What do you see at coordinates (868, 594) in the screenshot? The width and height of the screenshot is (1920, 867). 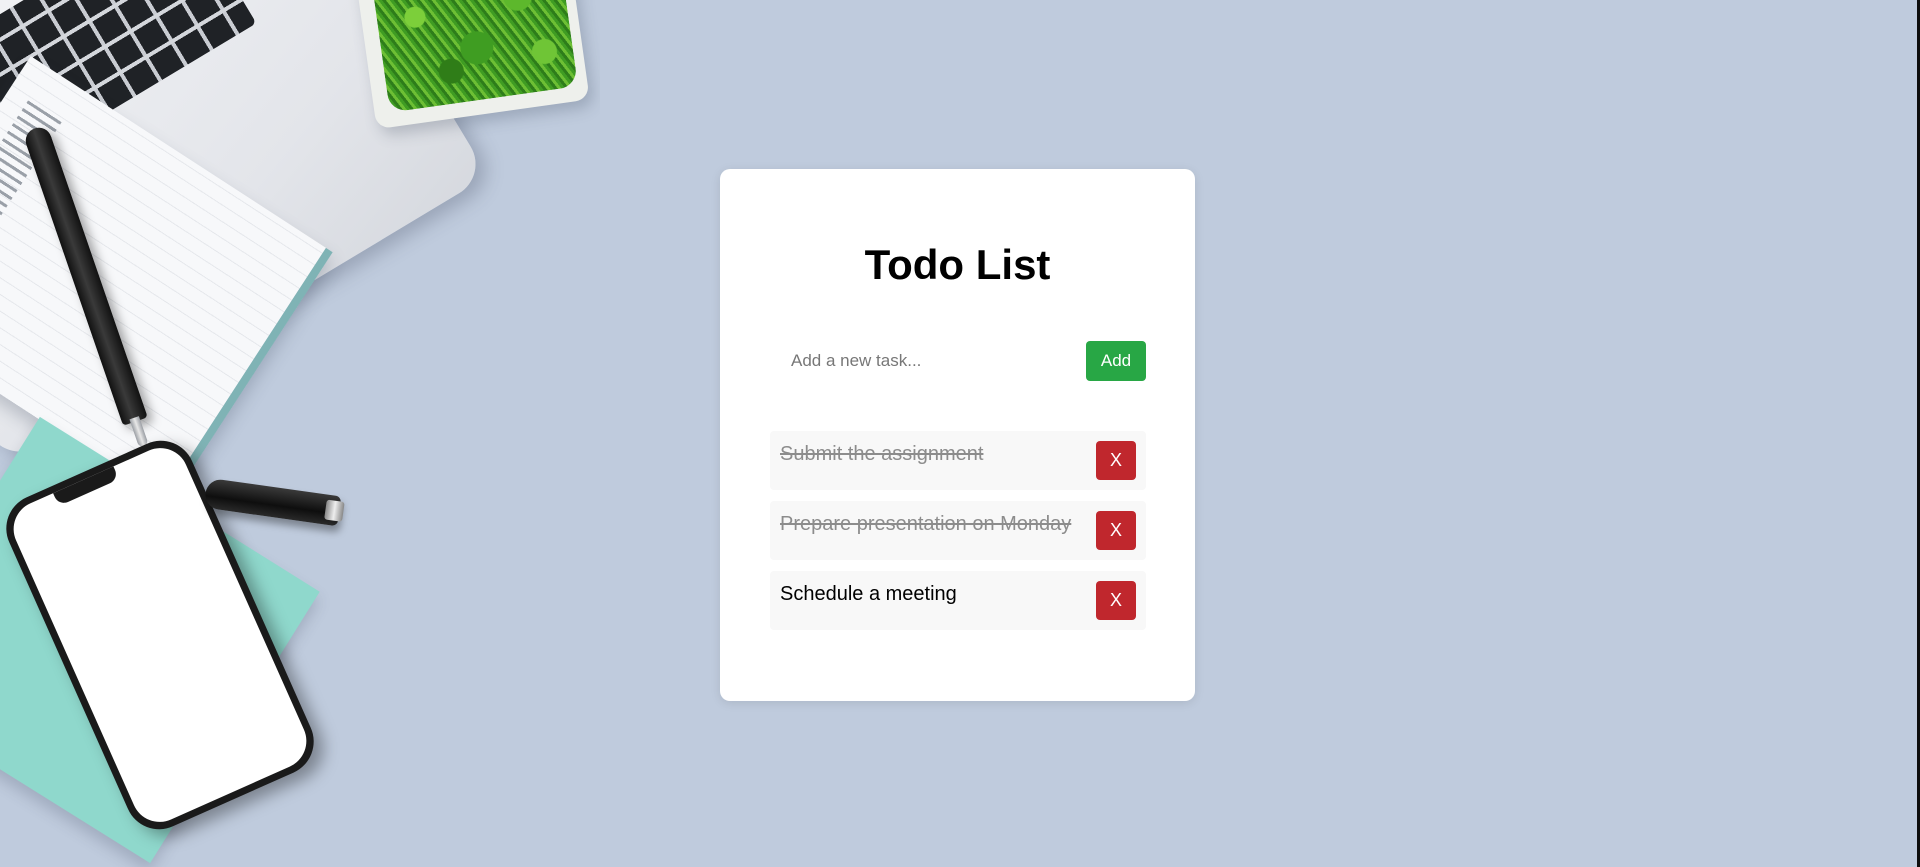 I see `task-text: Schedule a meeting` at bounding box center [868, 594].